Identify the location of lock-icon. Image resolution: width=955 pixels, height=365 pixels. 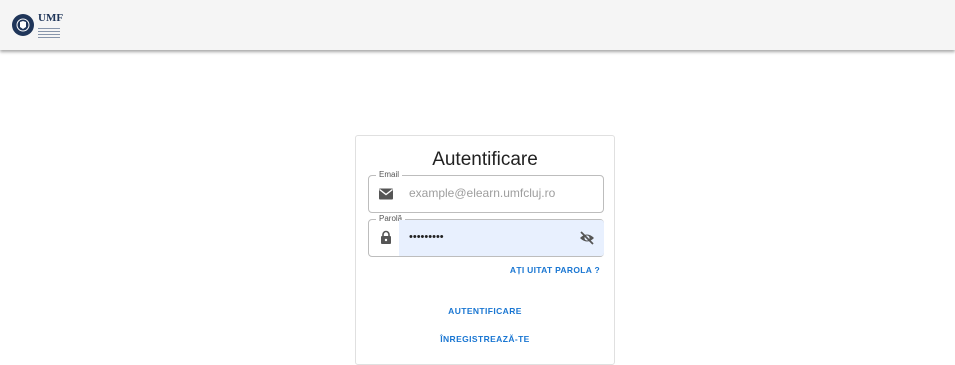
(386, 237).